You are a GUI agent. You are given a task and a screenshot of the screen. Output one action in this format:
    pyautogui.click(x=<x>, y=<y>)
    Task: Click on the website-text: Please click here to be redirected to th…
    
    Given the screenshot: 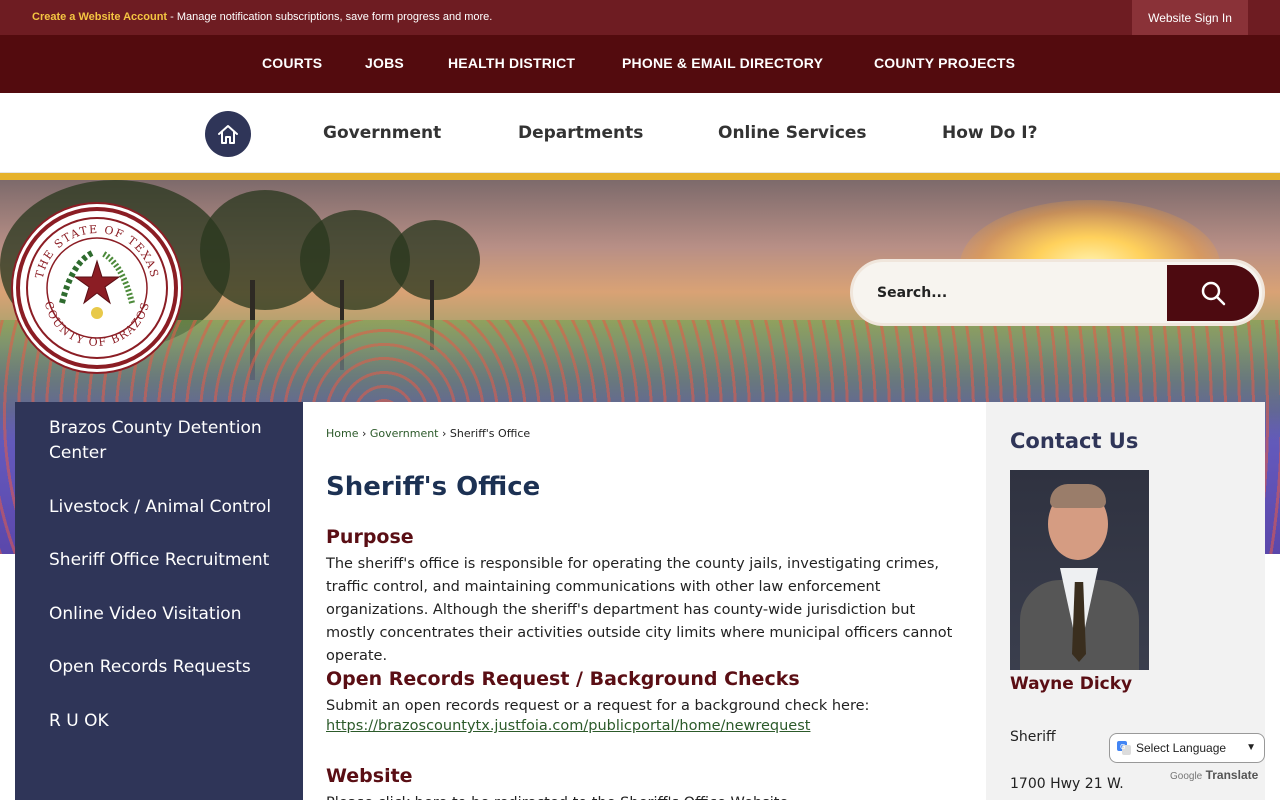 What is the action you would take?
    pyautogui.click(x=641, y=796)
    